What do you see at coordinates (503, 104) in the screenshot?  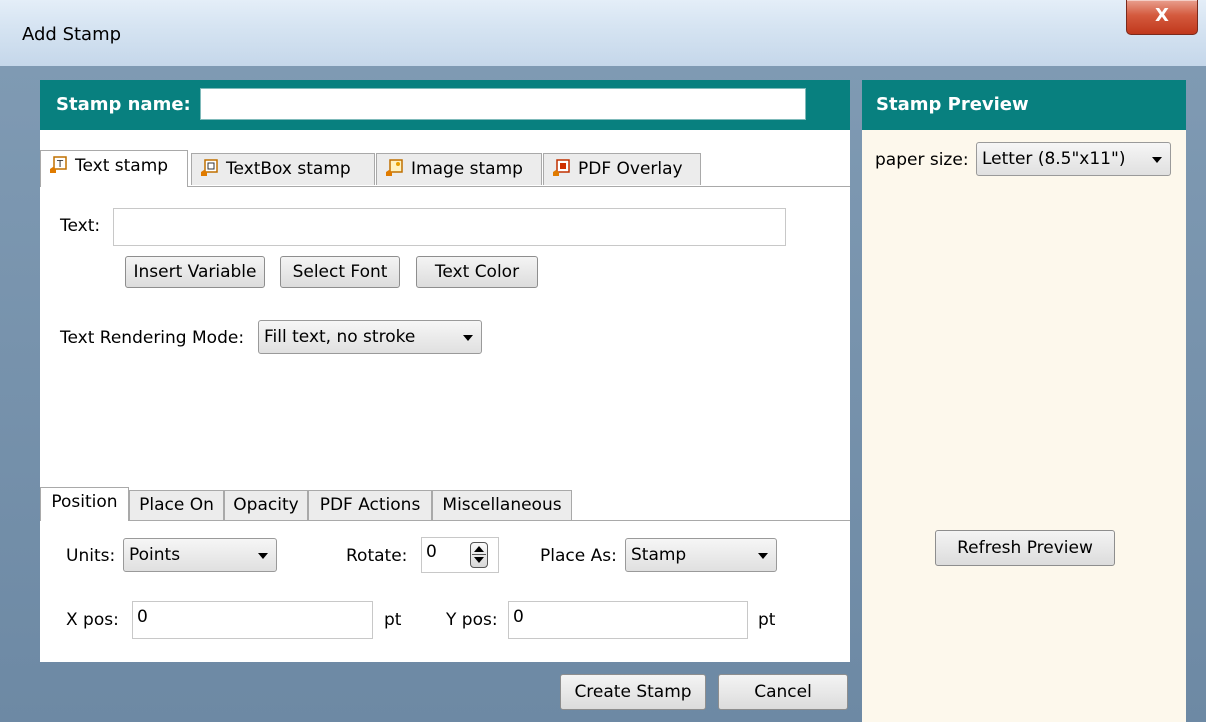 I see `stamp-name-input` at bounding box center [503, 104].